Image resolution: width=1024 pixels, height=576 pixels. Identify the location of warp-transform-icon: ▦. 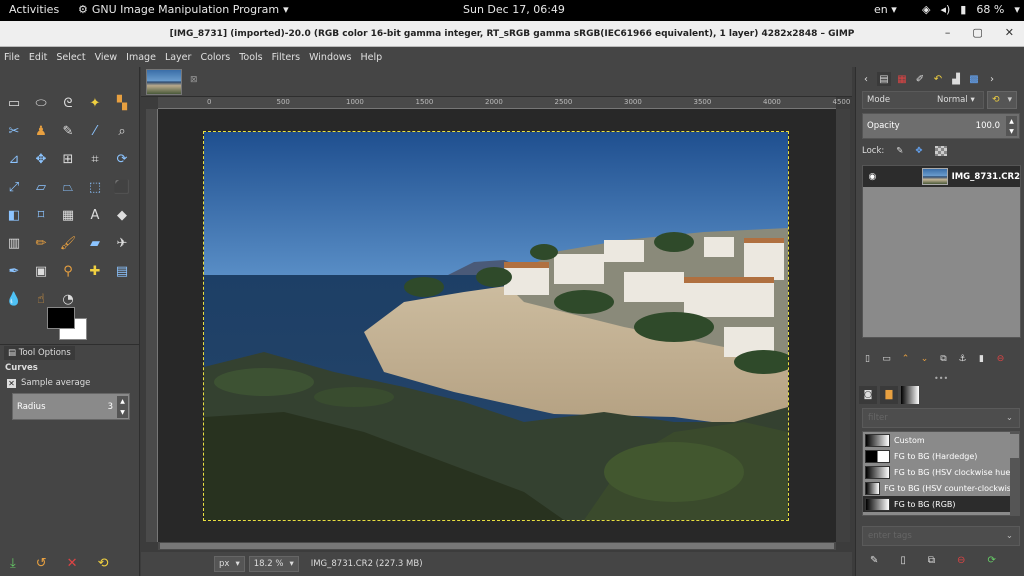
(68, 215).